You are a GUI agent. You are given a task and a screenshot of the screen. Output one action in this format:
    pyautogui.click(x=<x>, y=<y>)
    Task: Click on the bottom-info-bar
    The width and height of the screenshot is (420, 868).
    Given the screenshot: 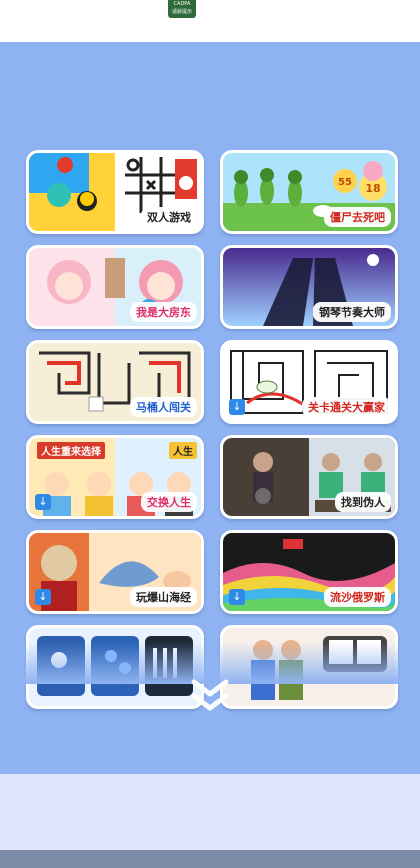 What is the action you would take?
    pyautogui.click(x=210, y=859)
    